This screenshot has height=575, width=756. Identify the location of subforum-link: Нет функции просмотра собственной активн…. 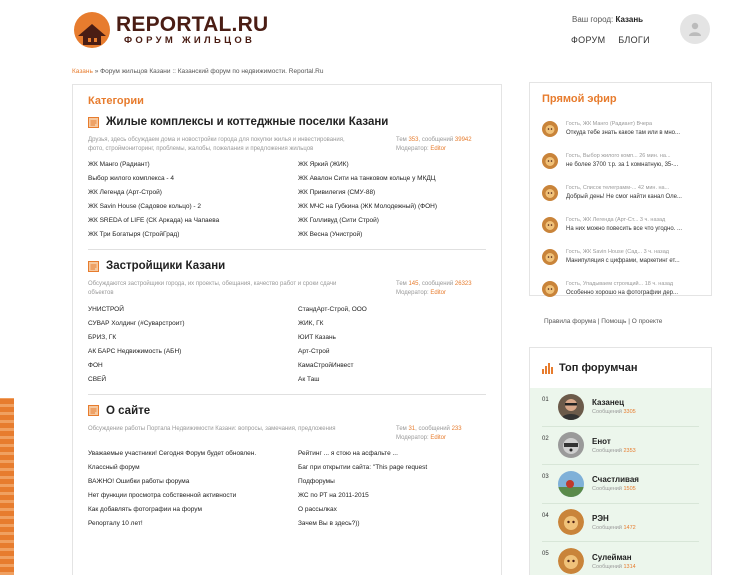
(193, 496).